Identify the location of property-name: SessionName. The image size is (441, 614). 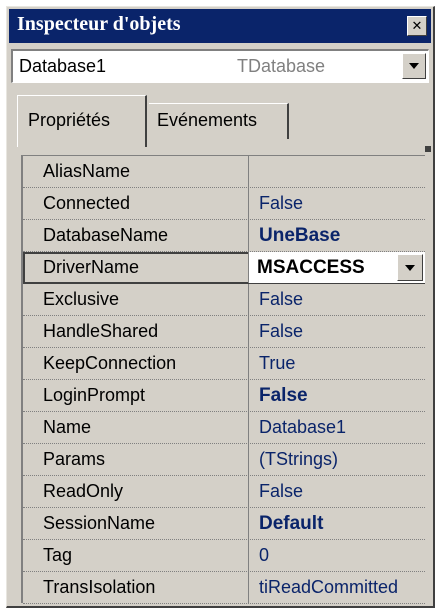
(136, 523).